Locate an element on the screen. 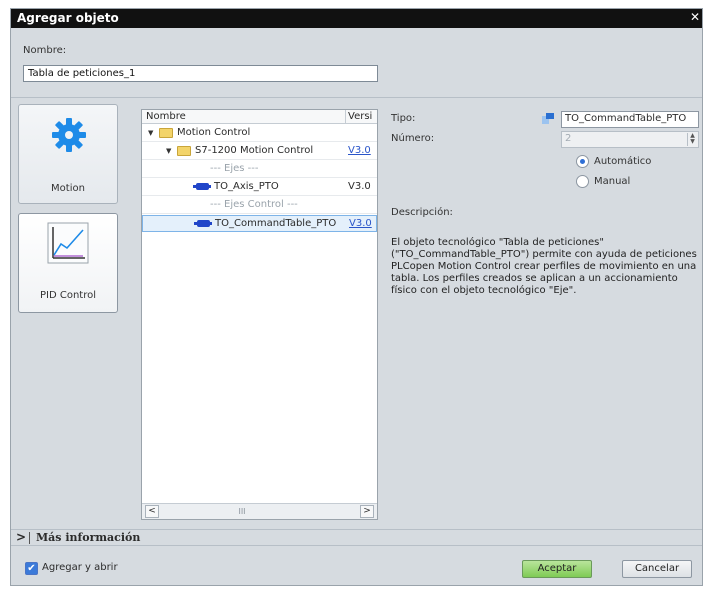 The height and width of the screenshot is (594, 703). tree-row-to-commandtable-pto: TO_CommandTable_PTO V3.0 is located at coordinates (259, 223).